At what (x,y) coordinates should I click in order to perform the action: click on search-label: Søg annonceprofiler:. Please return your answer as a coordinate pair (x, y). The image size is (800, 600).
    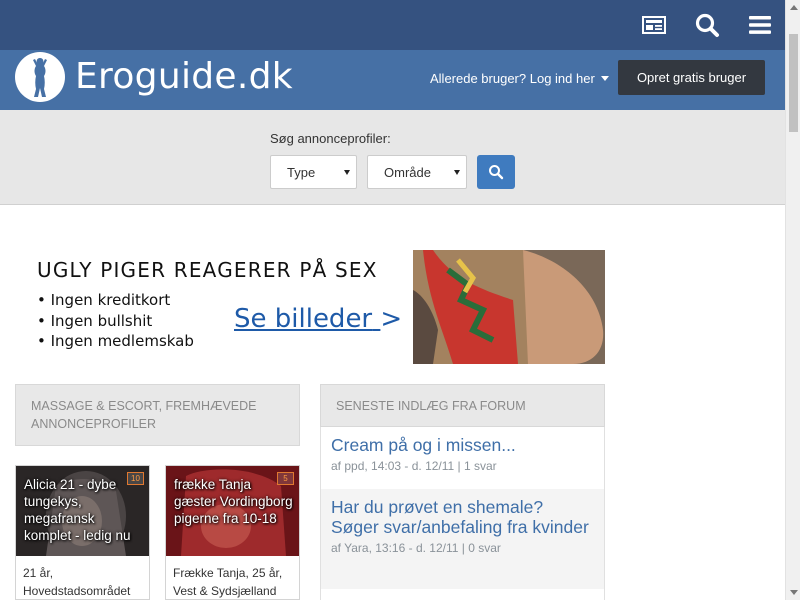
    Looking at the image, I should click on (330, 138).